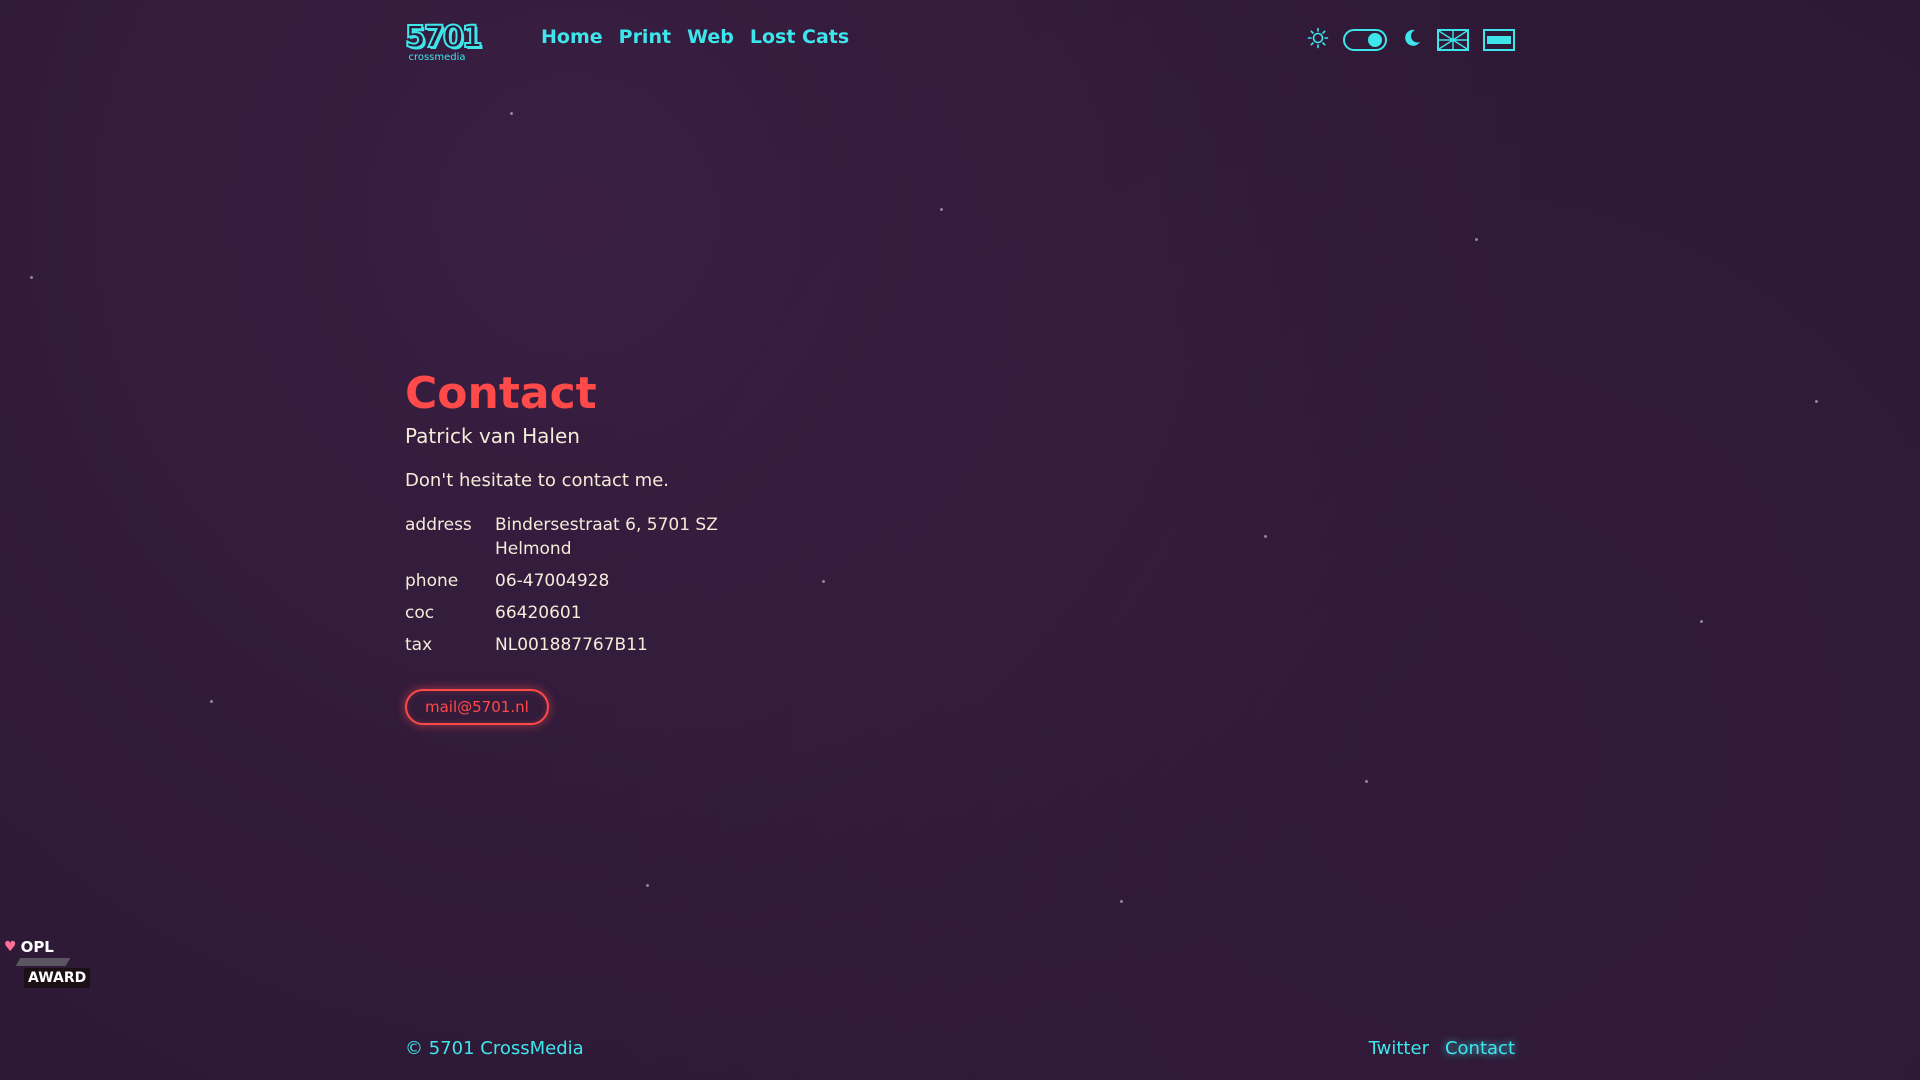 The width and height of the screenshot is (1920, 1080). I want to click on nav-web: Web, so click(710, 37).